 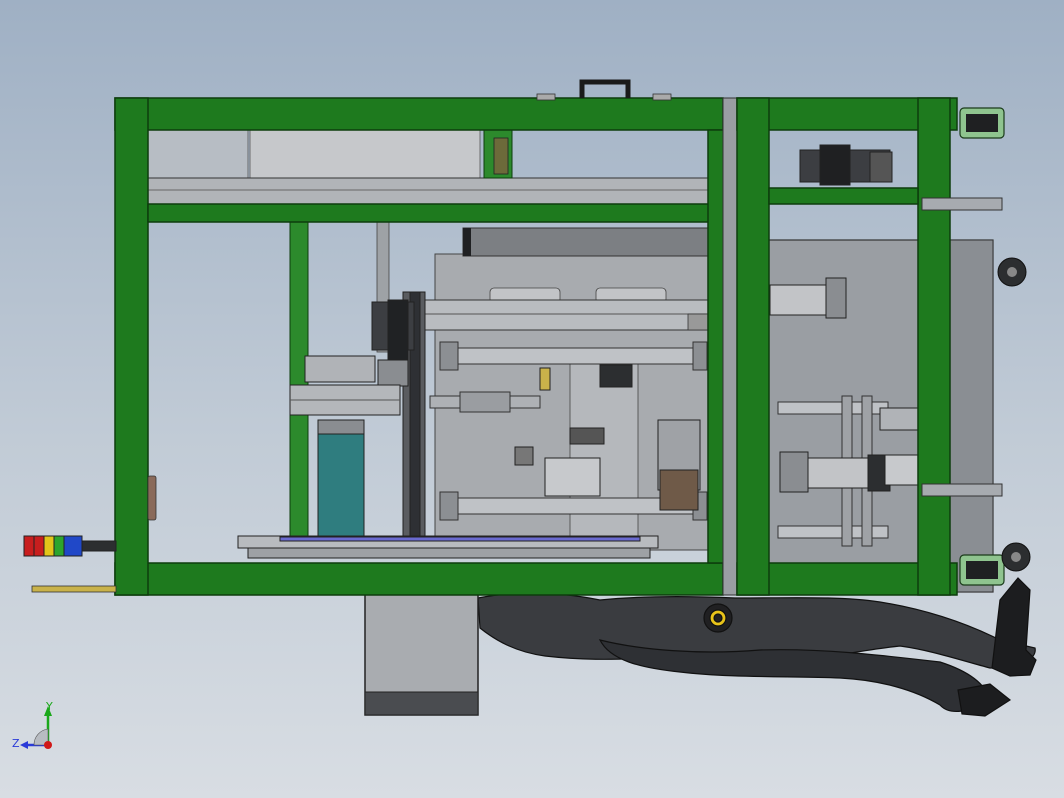 I want to click on caster-bottom, so click(x=982, y=570).